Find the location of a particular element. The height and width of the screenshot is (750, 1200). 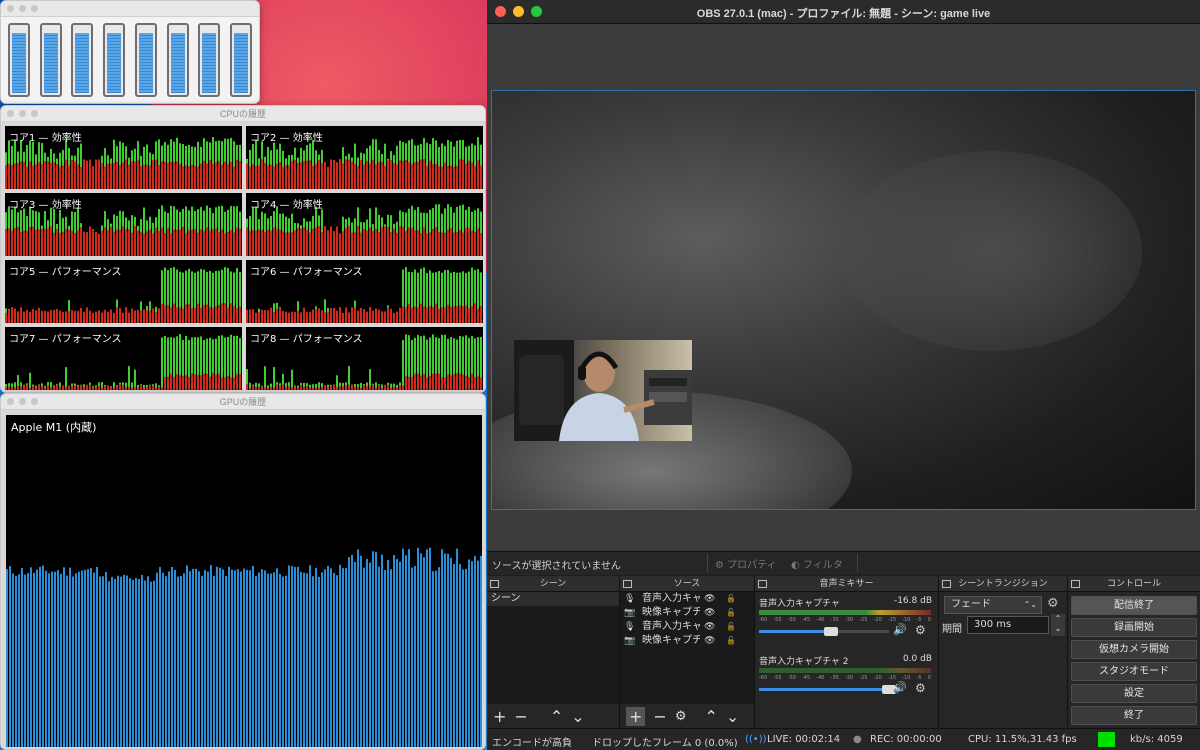

title-bar: CPUの履歴 is located at coordinates (243, 114).